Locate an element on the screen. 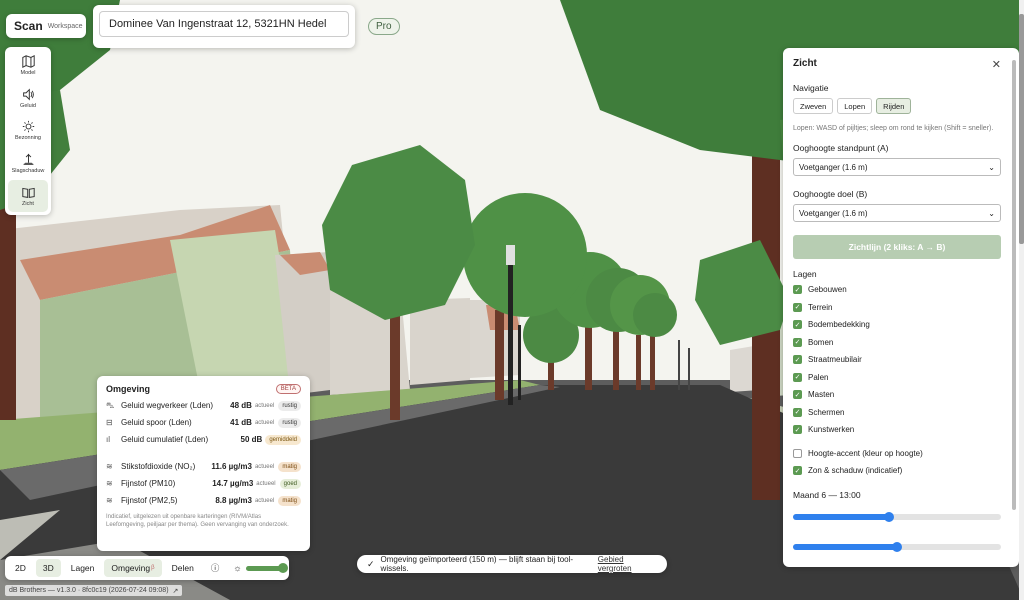 This screenshot has height=600, width=1024. hour-slider-knob is located at coordinates (897, 546).